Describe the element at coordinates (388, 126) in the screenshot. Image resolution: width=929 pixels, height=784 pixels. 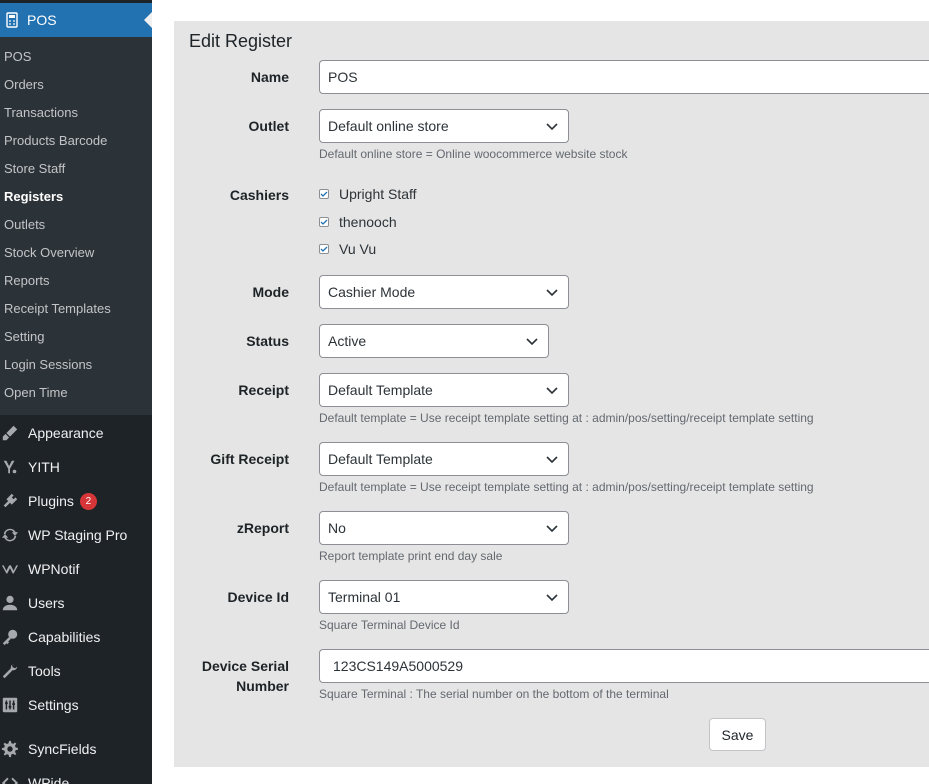
I see `outlet-selected-value: Default online store` at that location.